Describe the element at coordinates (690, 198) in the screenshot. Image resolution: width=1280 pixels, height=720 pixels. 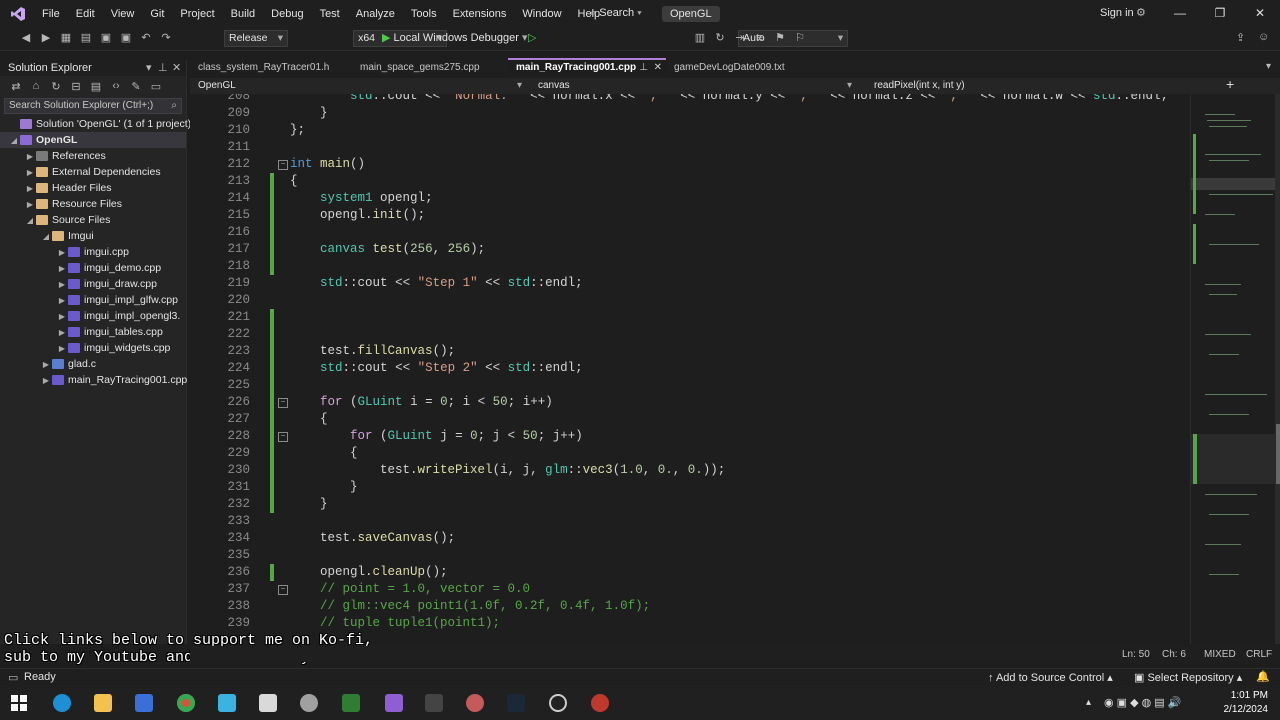
I see `code-line: 214 system1 opengl;` at that location.